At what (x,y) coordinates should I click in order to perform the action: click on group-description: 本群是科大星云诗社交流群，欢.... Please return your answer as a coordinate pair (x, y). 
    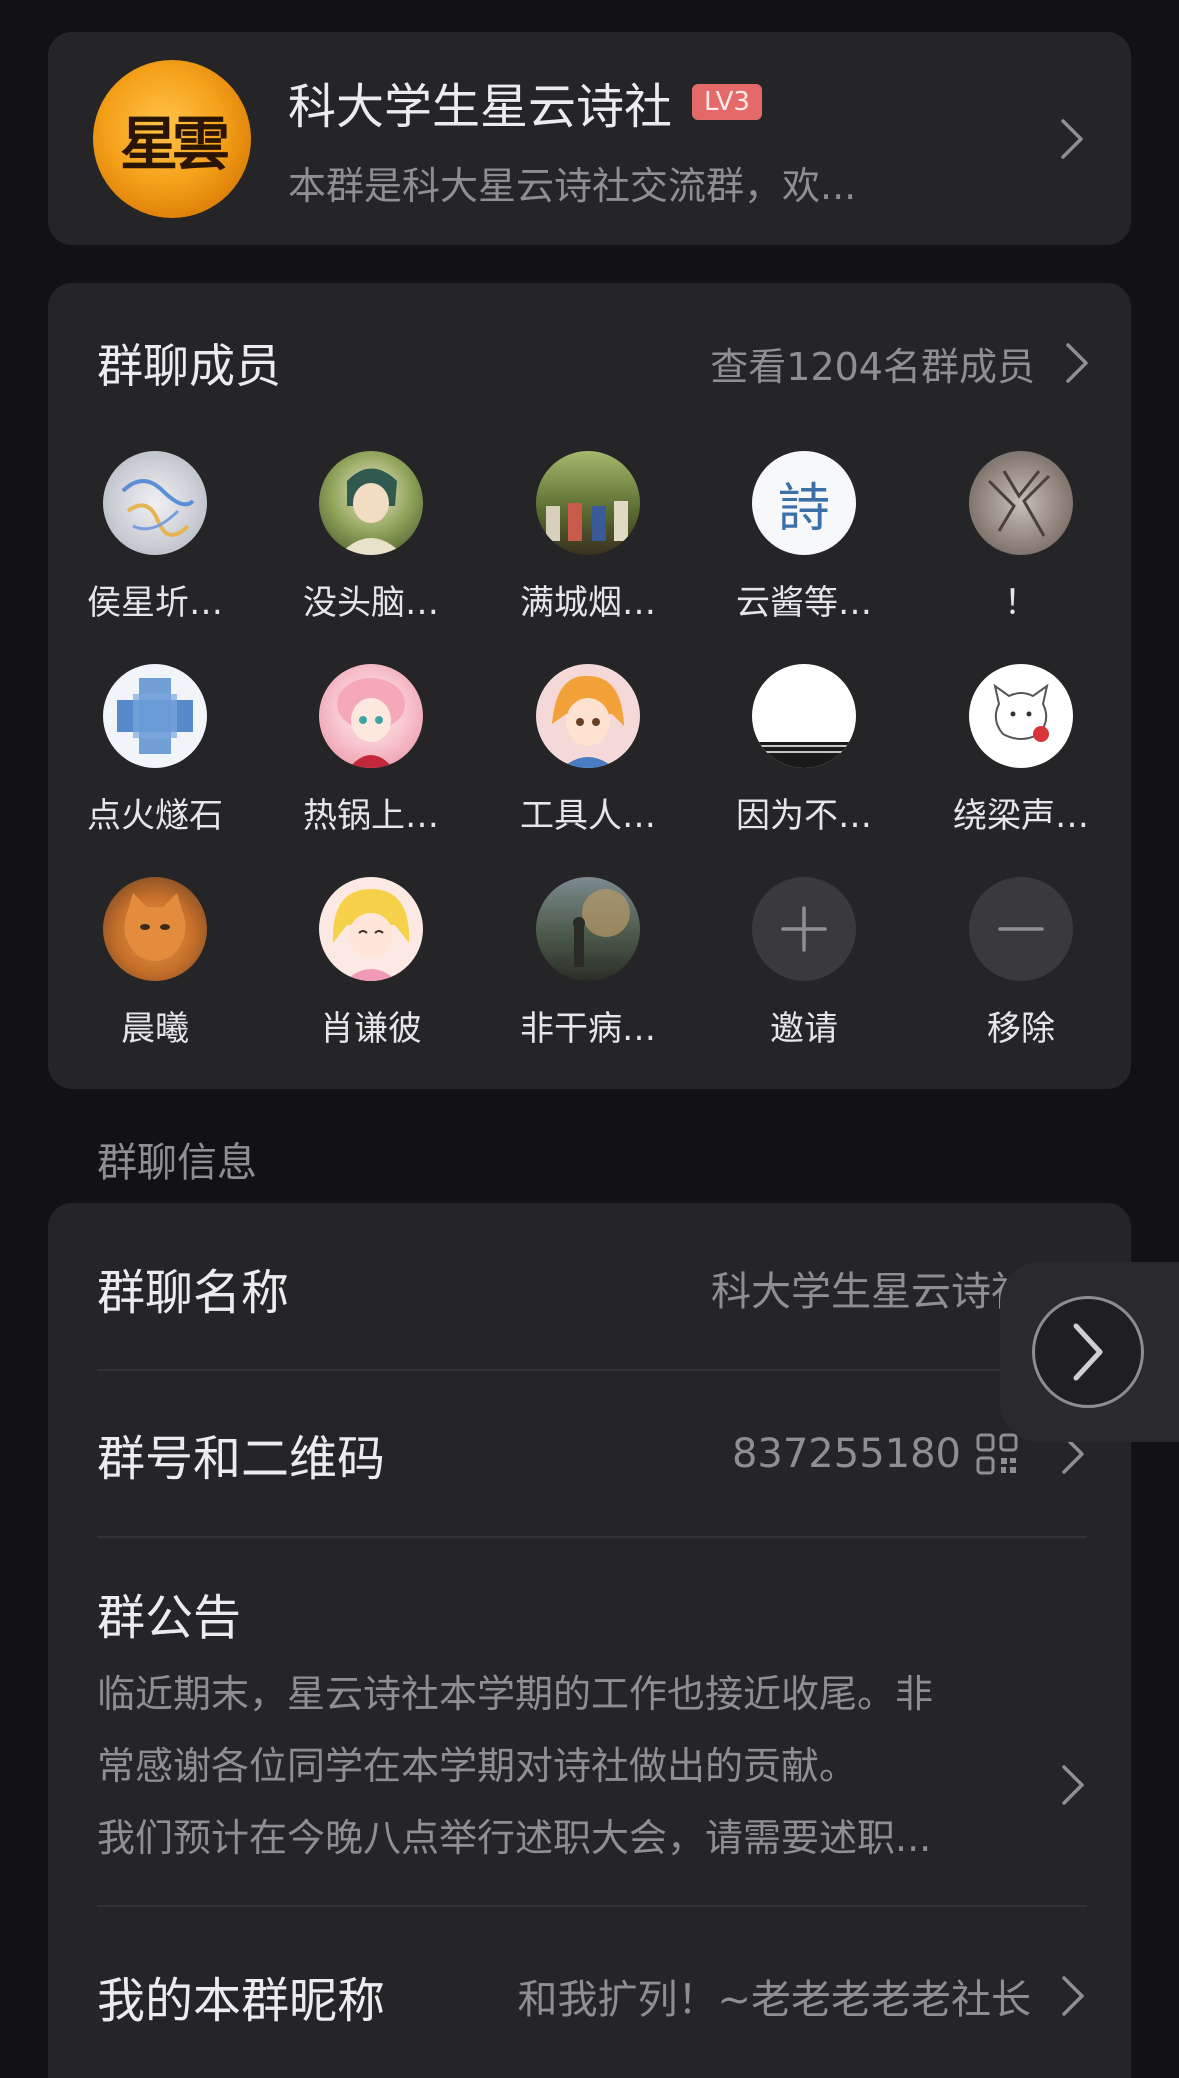
    Looking at the image, I should click on (572, 186).